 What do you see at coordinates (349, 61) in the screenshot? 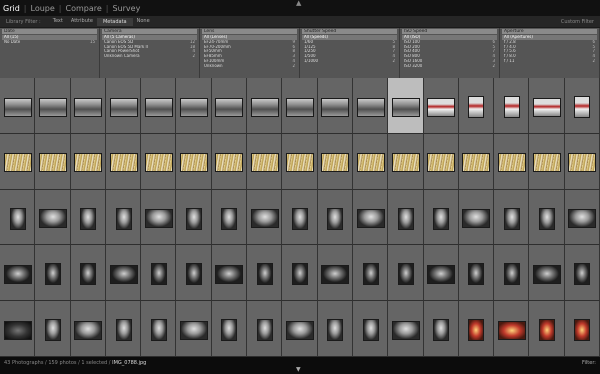
I see `filter-row: 1/1000 2` at bounding box center [349, 61].